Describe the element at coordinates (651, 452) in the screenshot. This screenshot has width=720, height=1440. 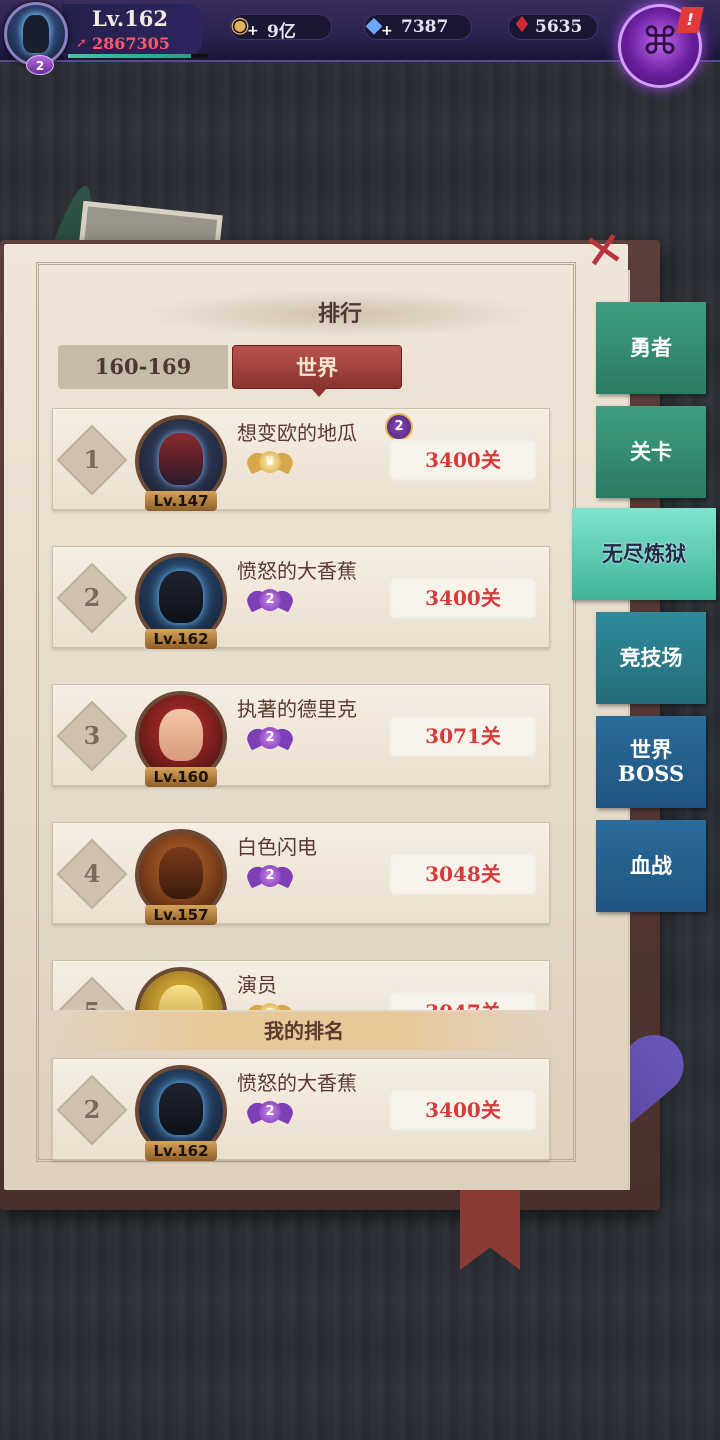
I see `side-tab-stage: 关卡` at that location.